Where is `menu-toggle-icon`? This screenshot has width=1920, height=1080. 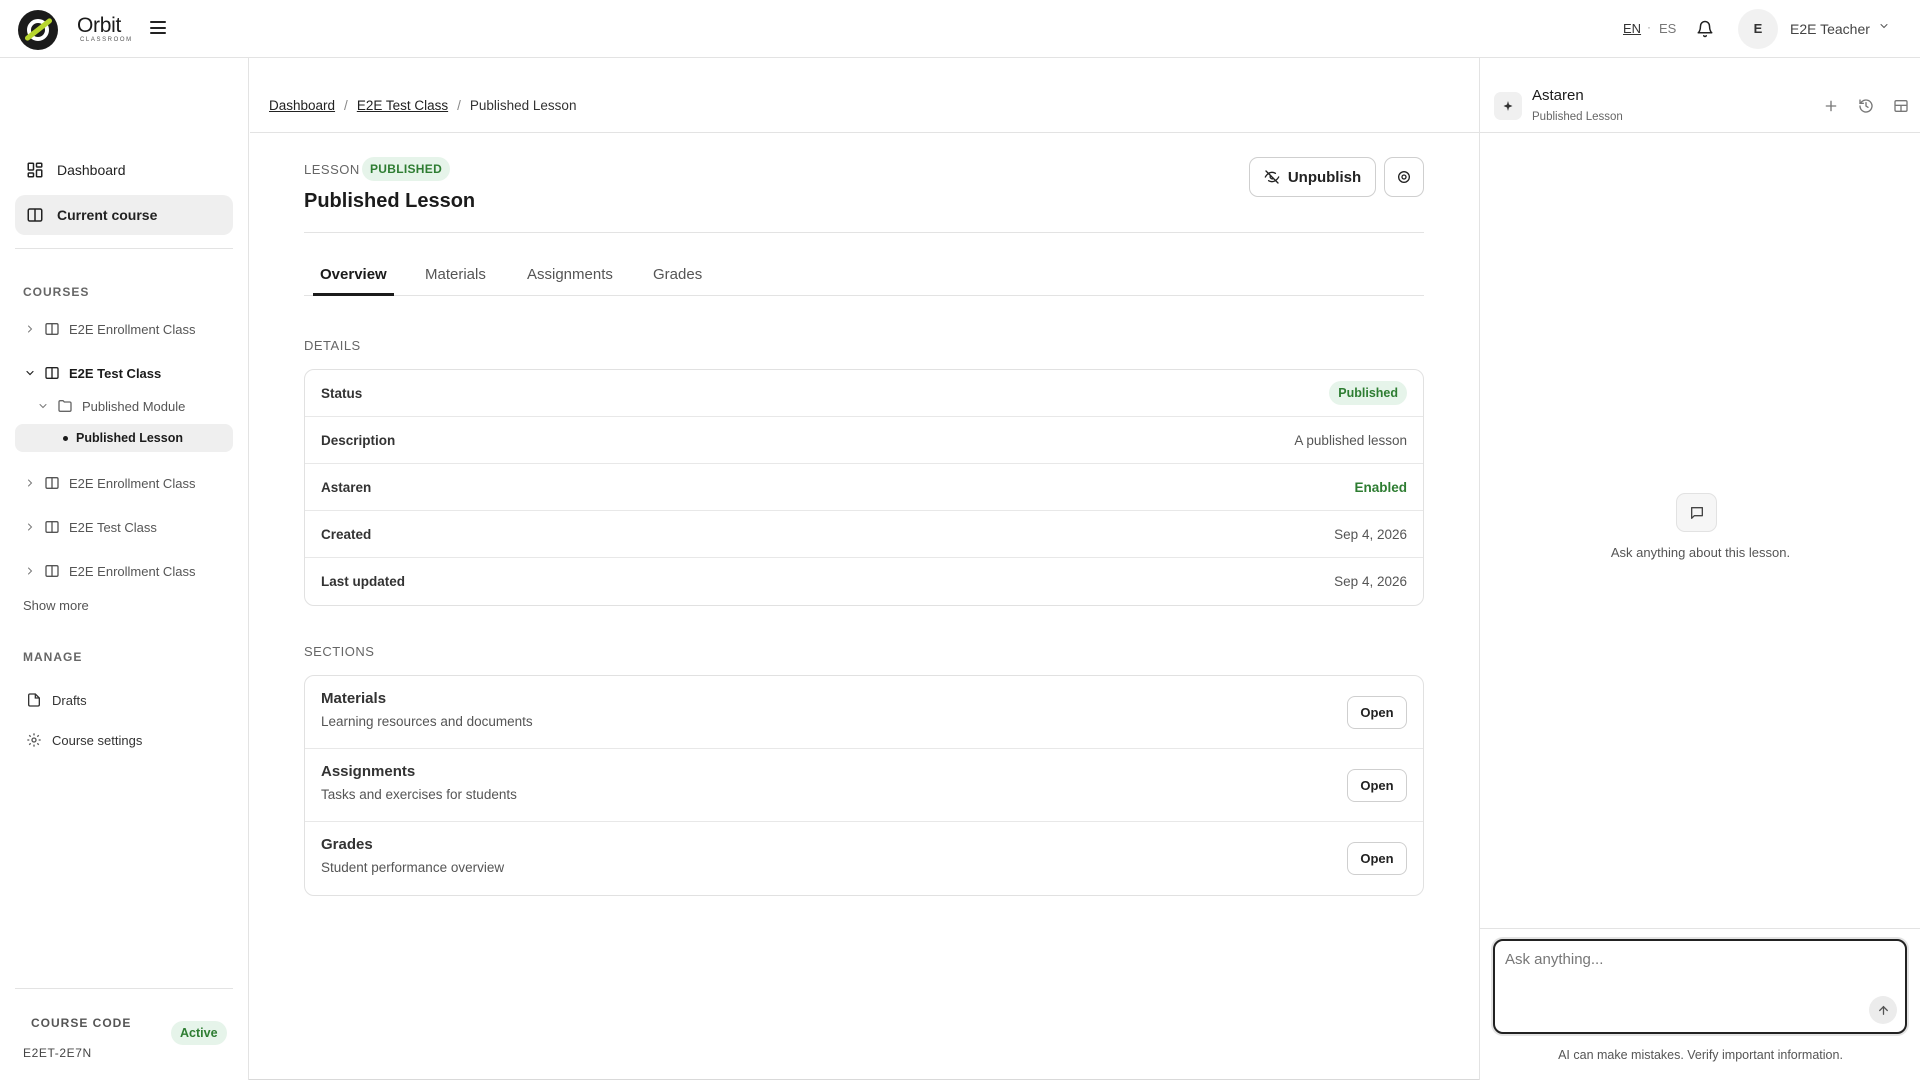 menu-toggle-icon is located at coordinates (158, 28).